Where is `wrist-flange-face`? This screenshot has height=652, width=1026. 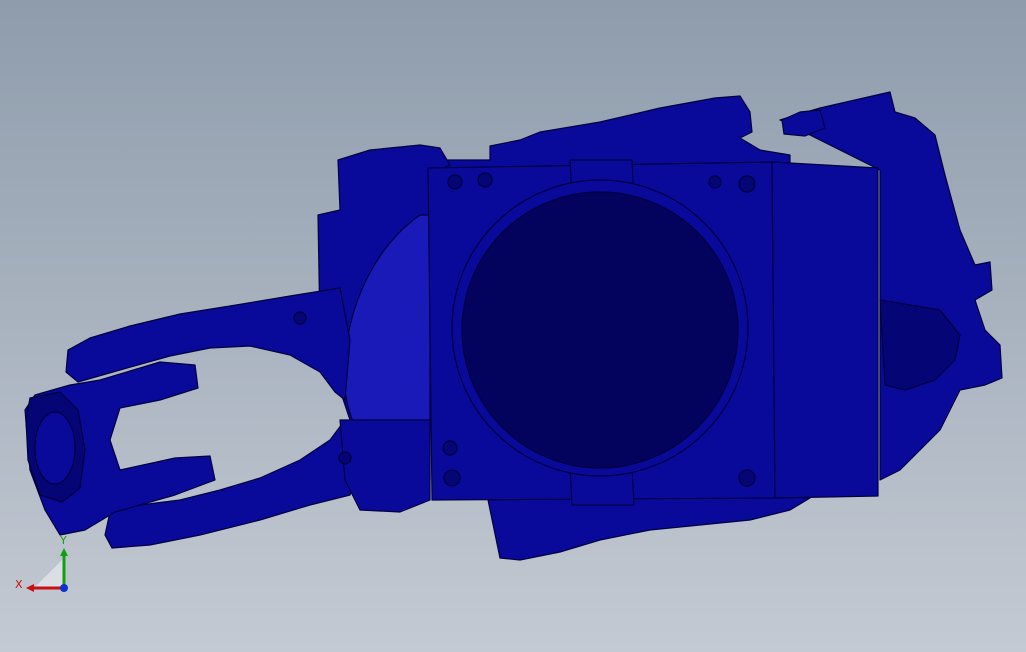 wrist-flange-face is located at coordinates (55, 448).